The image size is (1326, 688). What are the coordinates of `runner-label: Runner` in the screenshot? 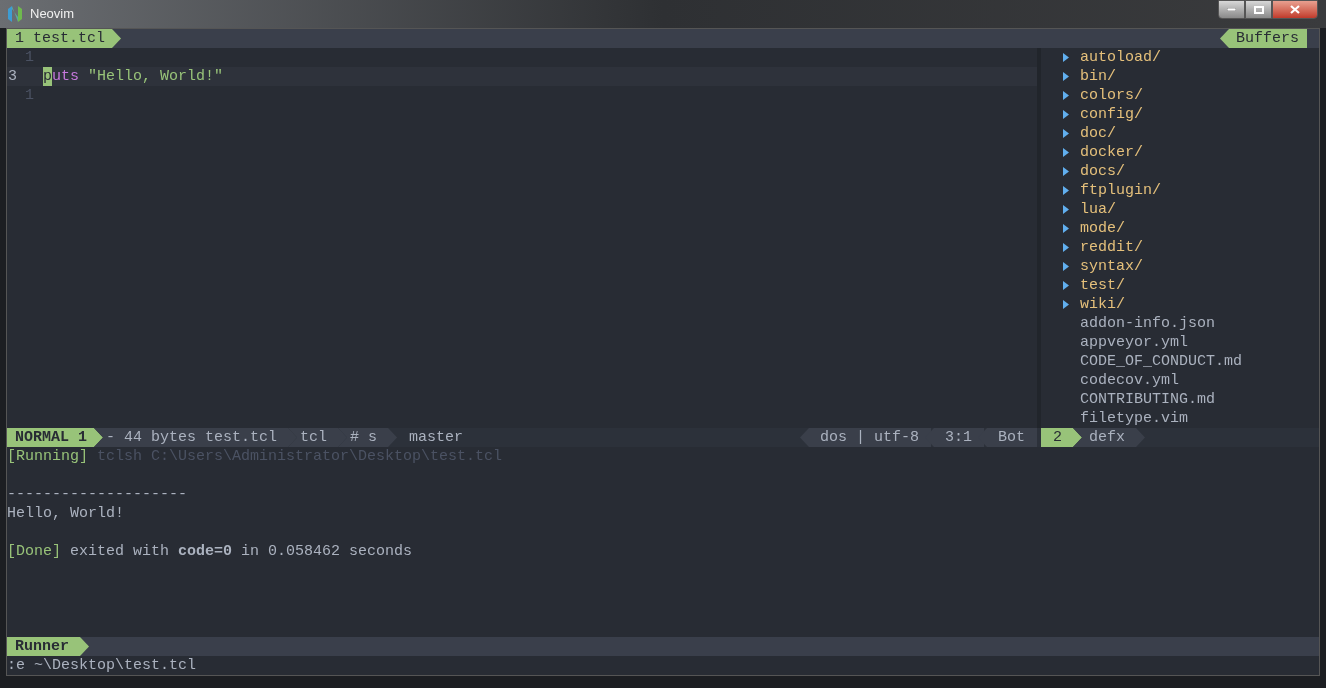 It's located at (48, 646).